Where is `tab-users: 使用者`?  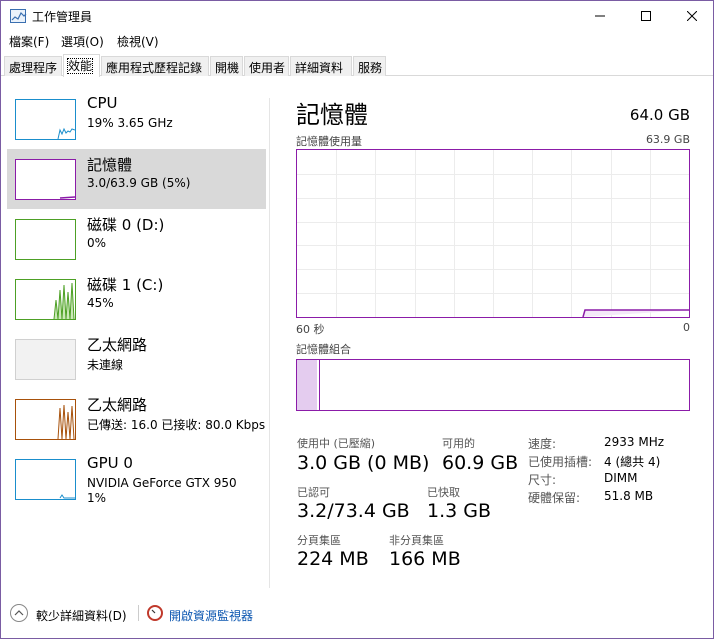 tab-users: 使用者 is located at coordinates (266, 66).